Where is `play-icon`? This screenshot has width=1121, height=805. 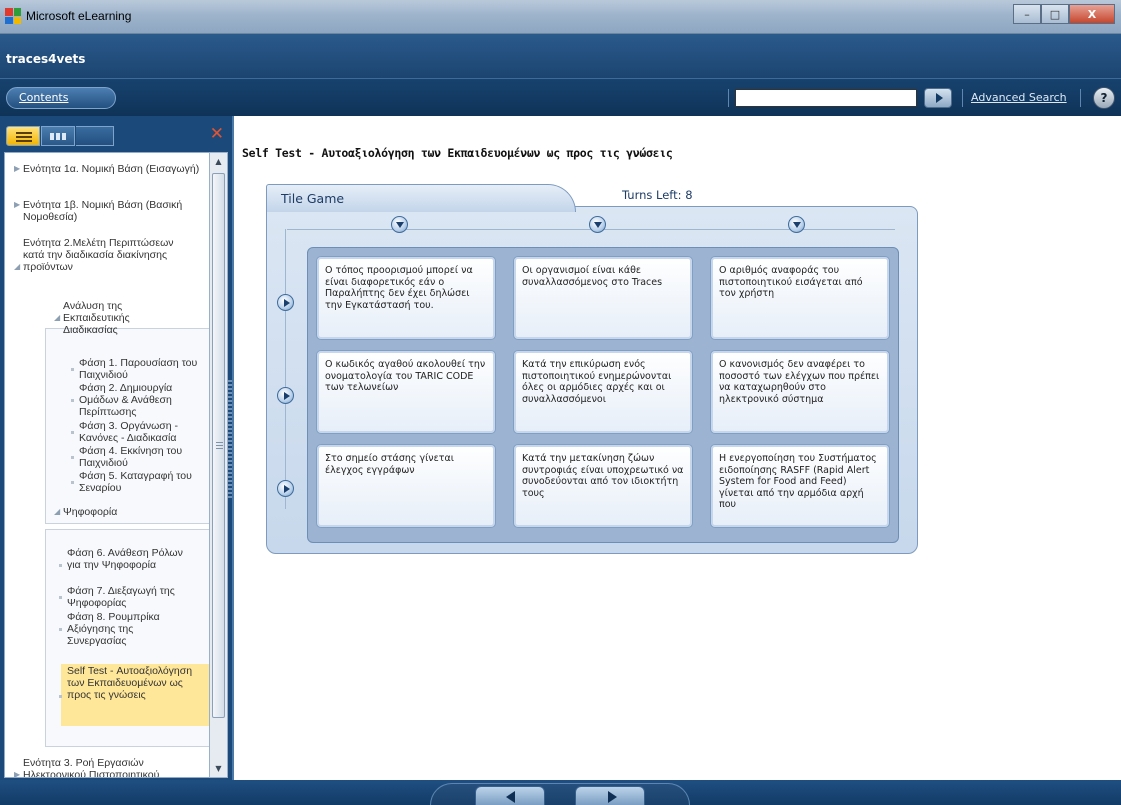 play-icon is located at coordinates (939, 98).